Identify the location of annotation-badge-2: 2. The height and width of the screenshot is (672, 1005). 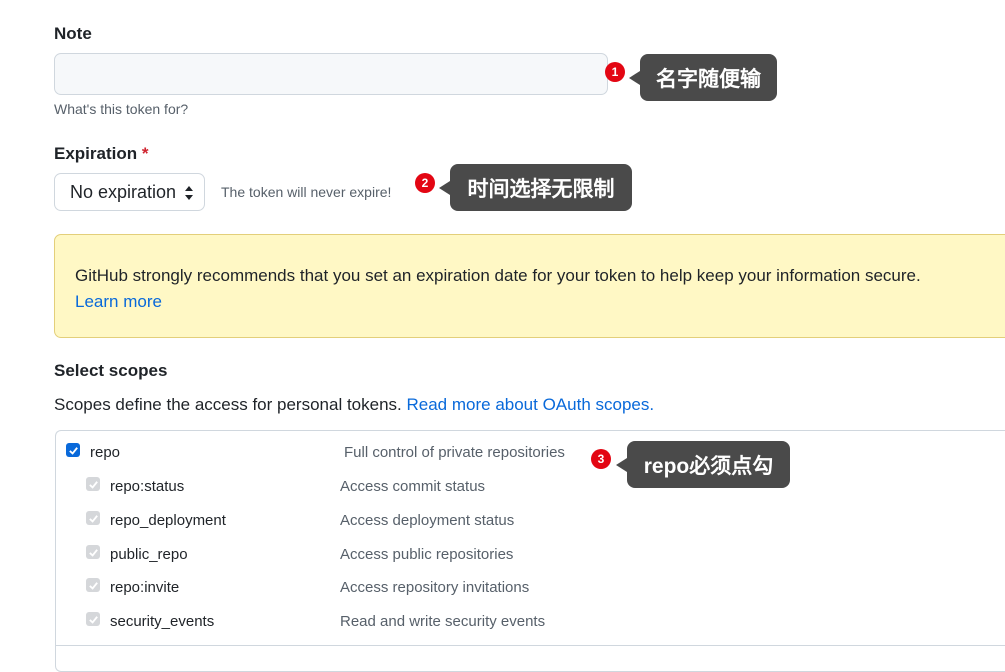
(425, 183).